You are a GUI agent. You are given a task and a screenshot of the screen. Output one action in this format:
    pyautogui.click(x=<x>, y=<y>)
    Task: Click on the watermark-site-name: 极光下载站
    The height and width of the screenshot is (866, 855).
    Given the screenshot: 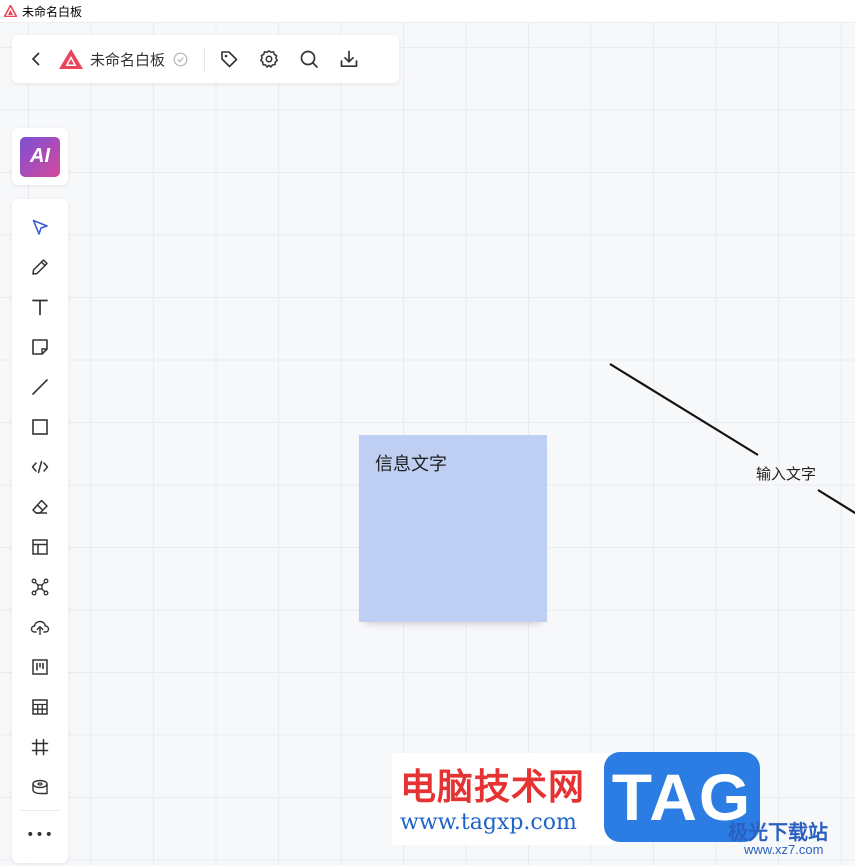 What is the action you would take?
    pyautogui.click(x=778, y=832)
    